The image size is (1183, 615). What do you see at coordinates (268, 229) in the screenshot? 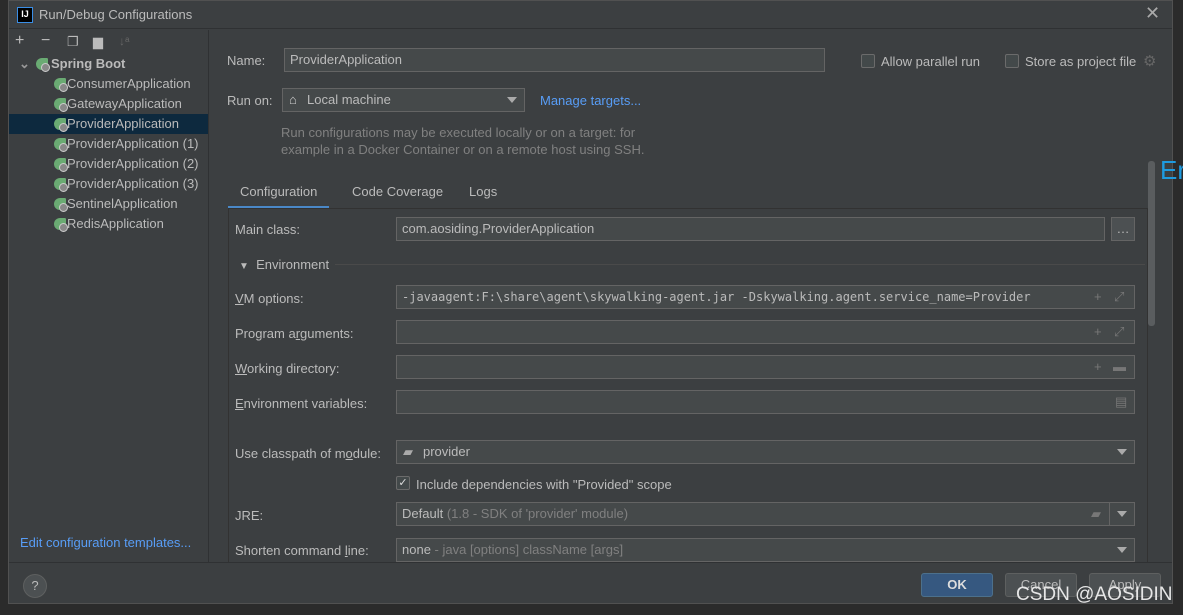
I see `main-class-label: Main class:` at bounding box center [268, 229].